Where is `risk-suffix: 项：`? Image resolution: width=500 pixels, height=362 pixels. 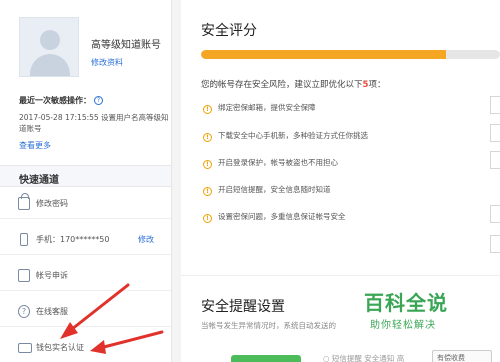 risk-suffix: 项： is located at coordinates (377, 85).